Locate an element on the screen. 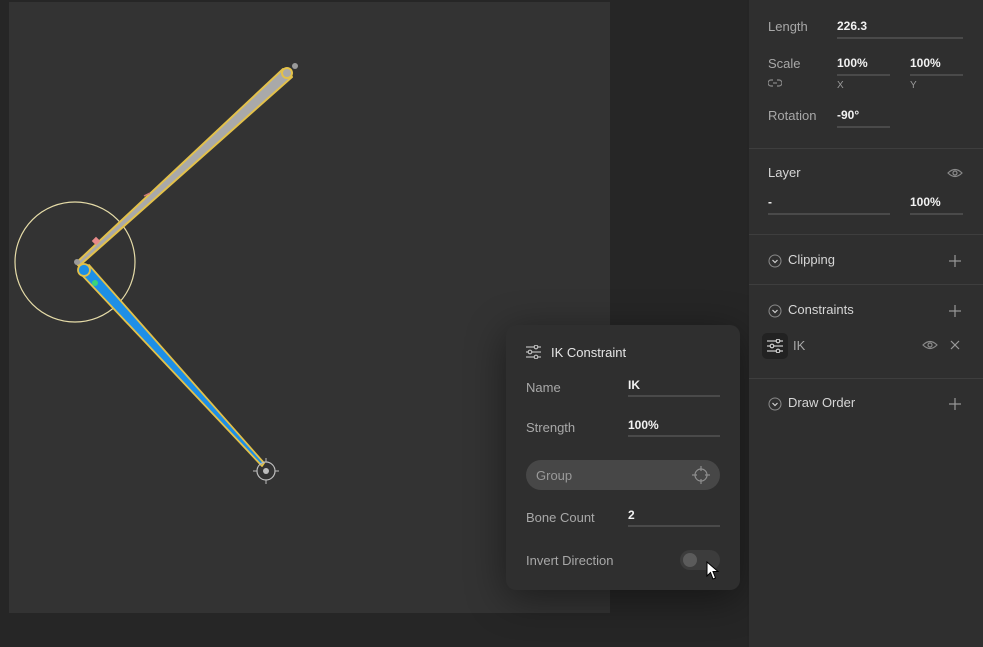 This screenshot has height=647, width=983. clipping-title: Clipping is located at coordinates (811, 259).